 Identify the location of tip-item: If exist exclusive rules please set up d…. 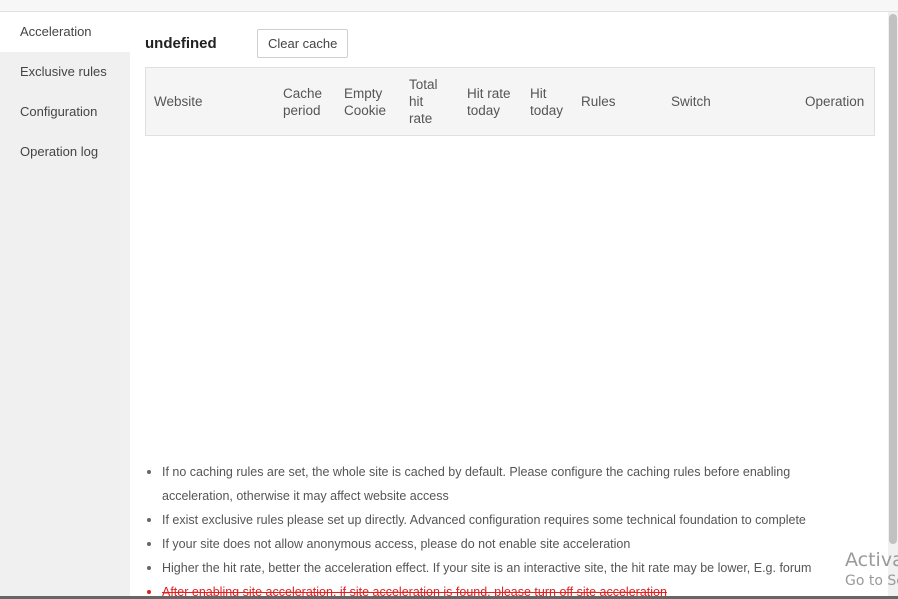
(500, 520).